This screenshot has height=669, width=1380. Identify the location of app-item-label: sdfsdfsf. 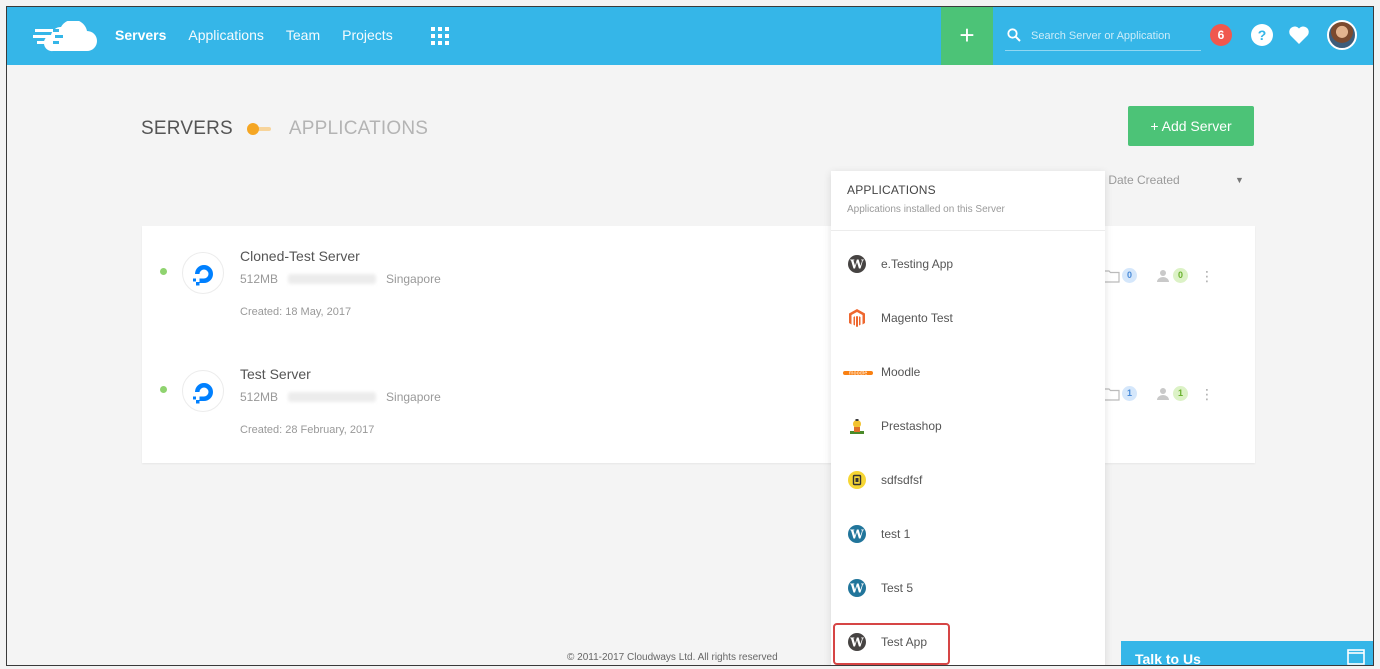
(902, 480).